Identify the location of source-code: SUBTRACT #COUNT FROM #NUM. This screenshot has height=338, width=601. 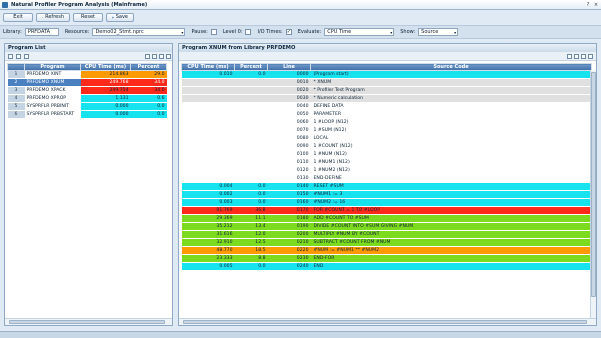
(451, 242).